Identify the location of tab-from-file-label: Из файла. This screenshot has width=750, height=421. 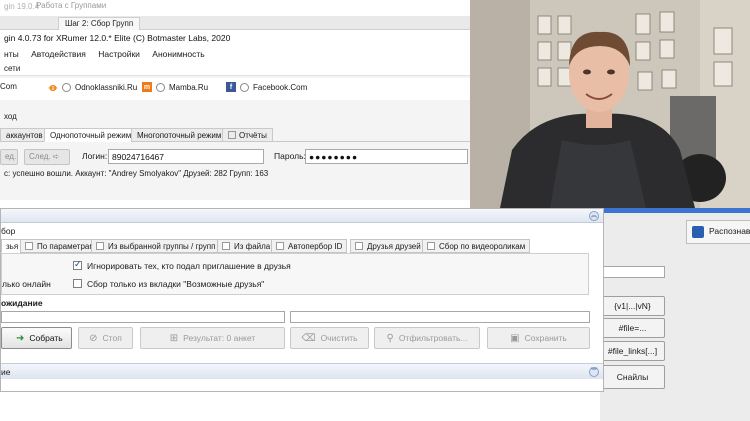
(252, 246).